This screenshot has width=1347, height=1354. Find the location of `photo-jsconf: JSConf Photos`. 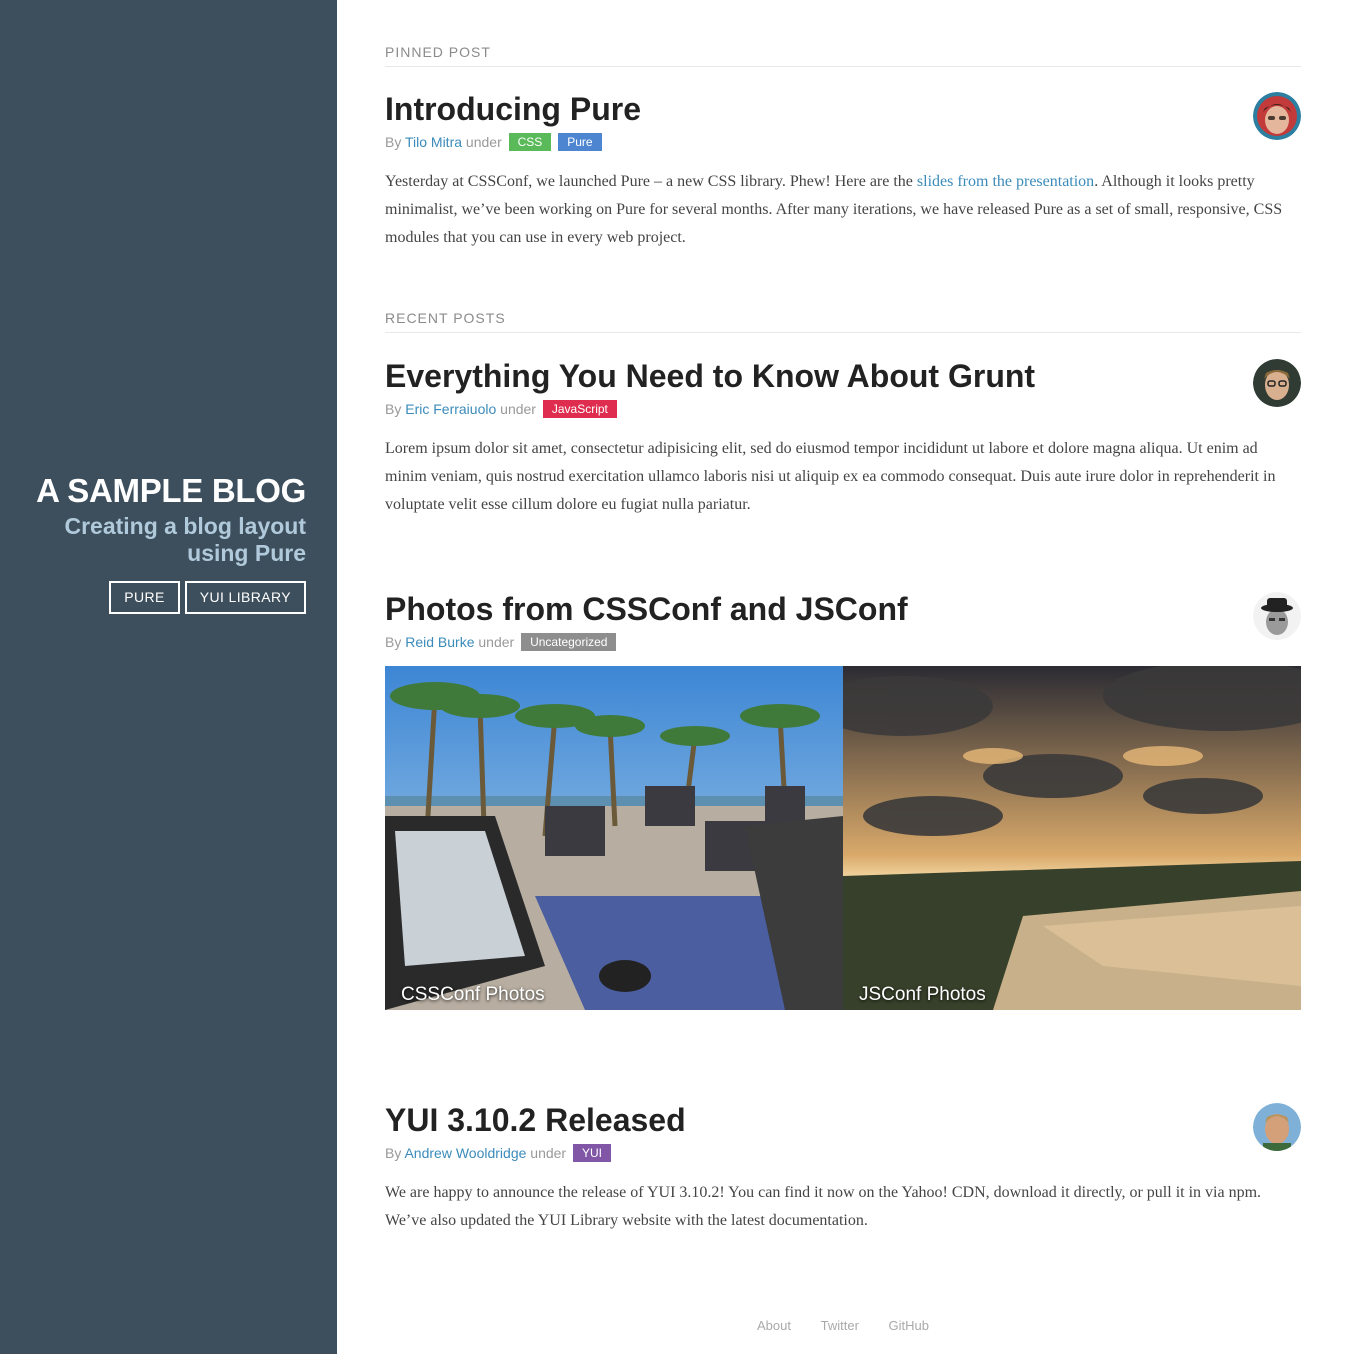

photo-jsconf: JSConf Photos is located at coordinates (1072, 838).